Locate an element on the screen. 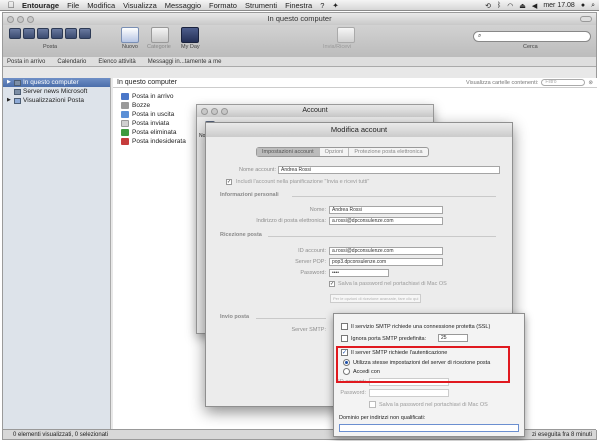 The height and width of the screenshot is (441, 599). folder-label: Posta in arrivo is located at coordinates (153, 96).